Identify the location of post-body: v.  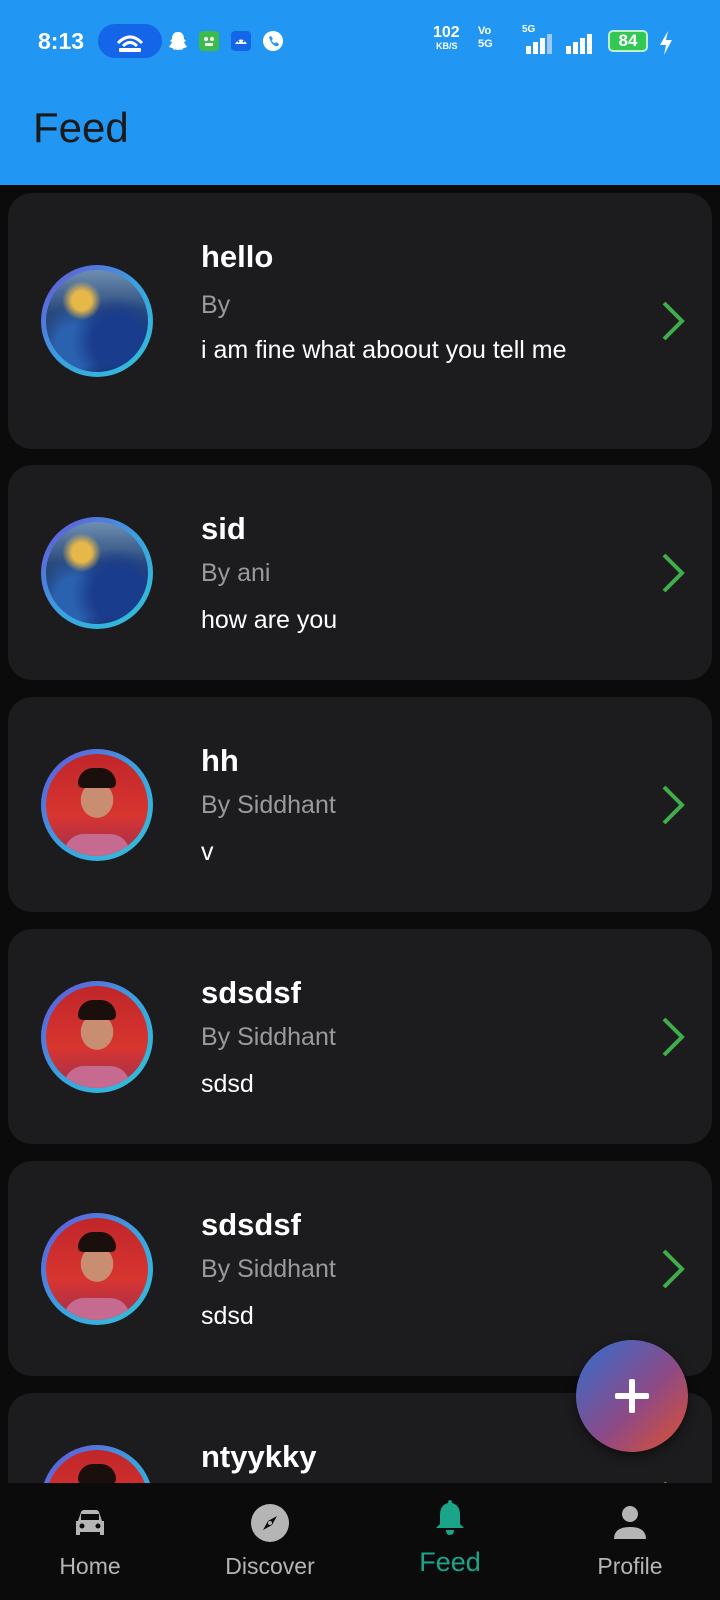
(207, 852).